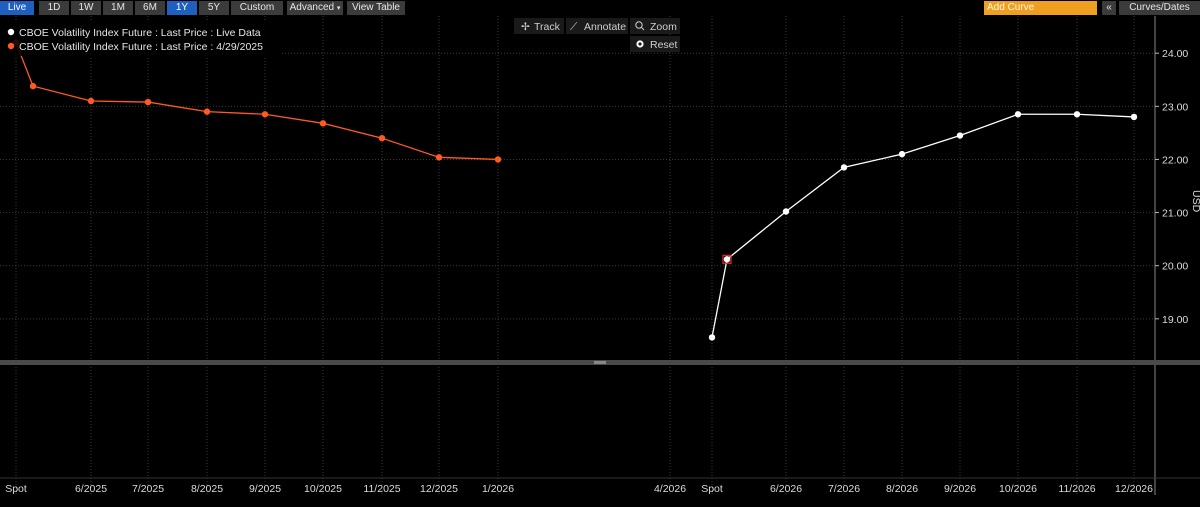 The image size is (1200, 507). I want to click on x-tick-label: 10/2026, so click(1018, 489).